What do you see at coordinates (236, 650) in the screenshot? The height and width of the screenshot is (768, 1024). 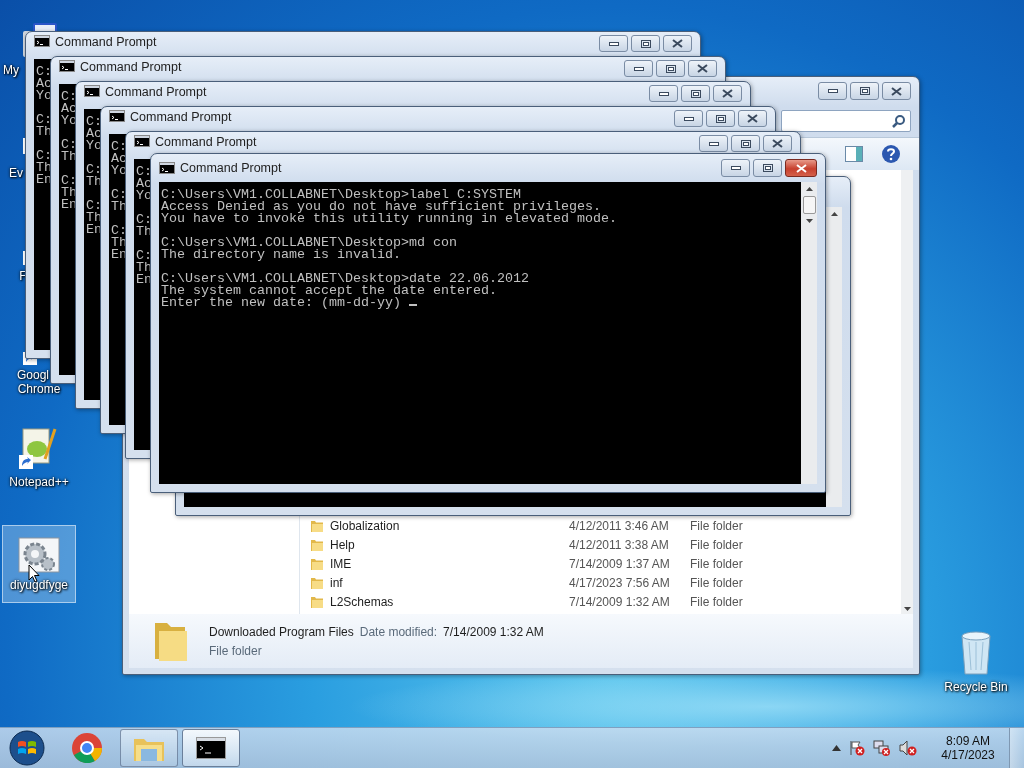 I see `item-type: File folder` at bounding box center [236, 650].